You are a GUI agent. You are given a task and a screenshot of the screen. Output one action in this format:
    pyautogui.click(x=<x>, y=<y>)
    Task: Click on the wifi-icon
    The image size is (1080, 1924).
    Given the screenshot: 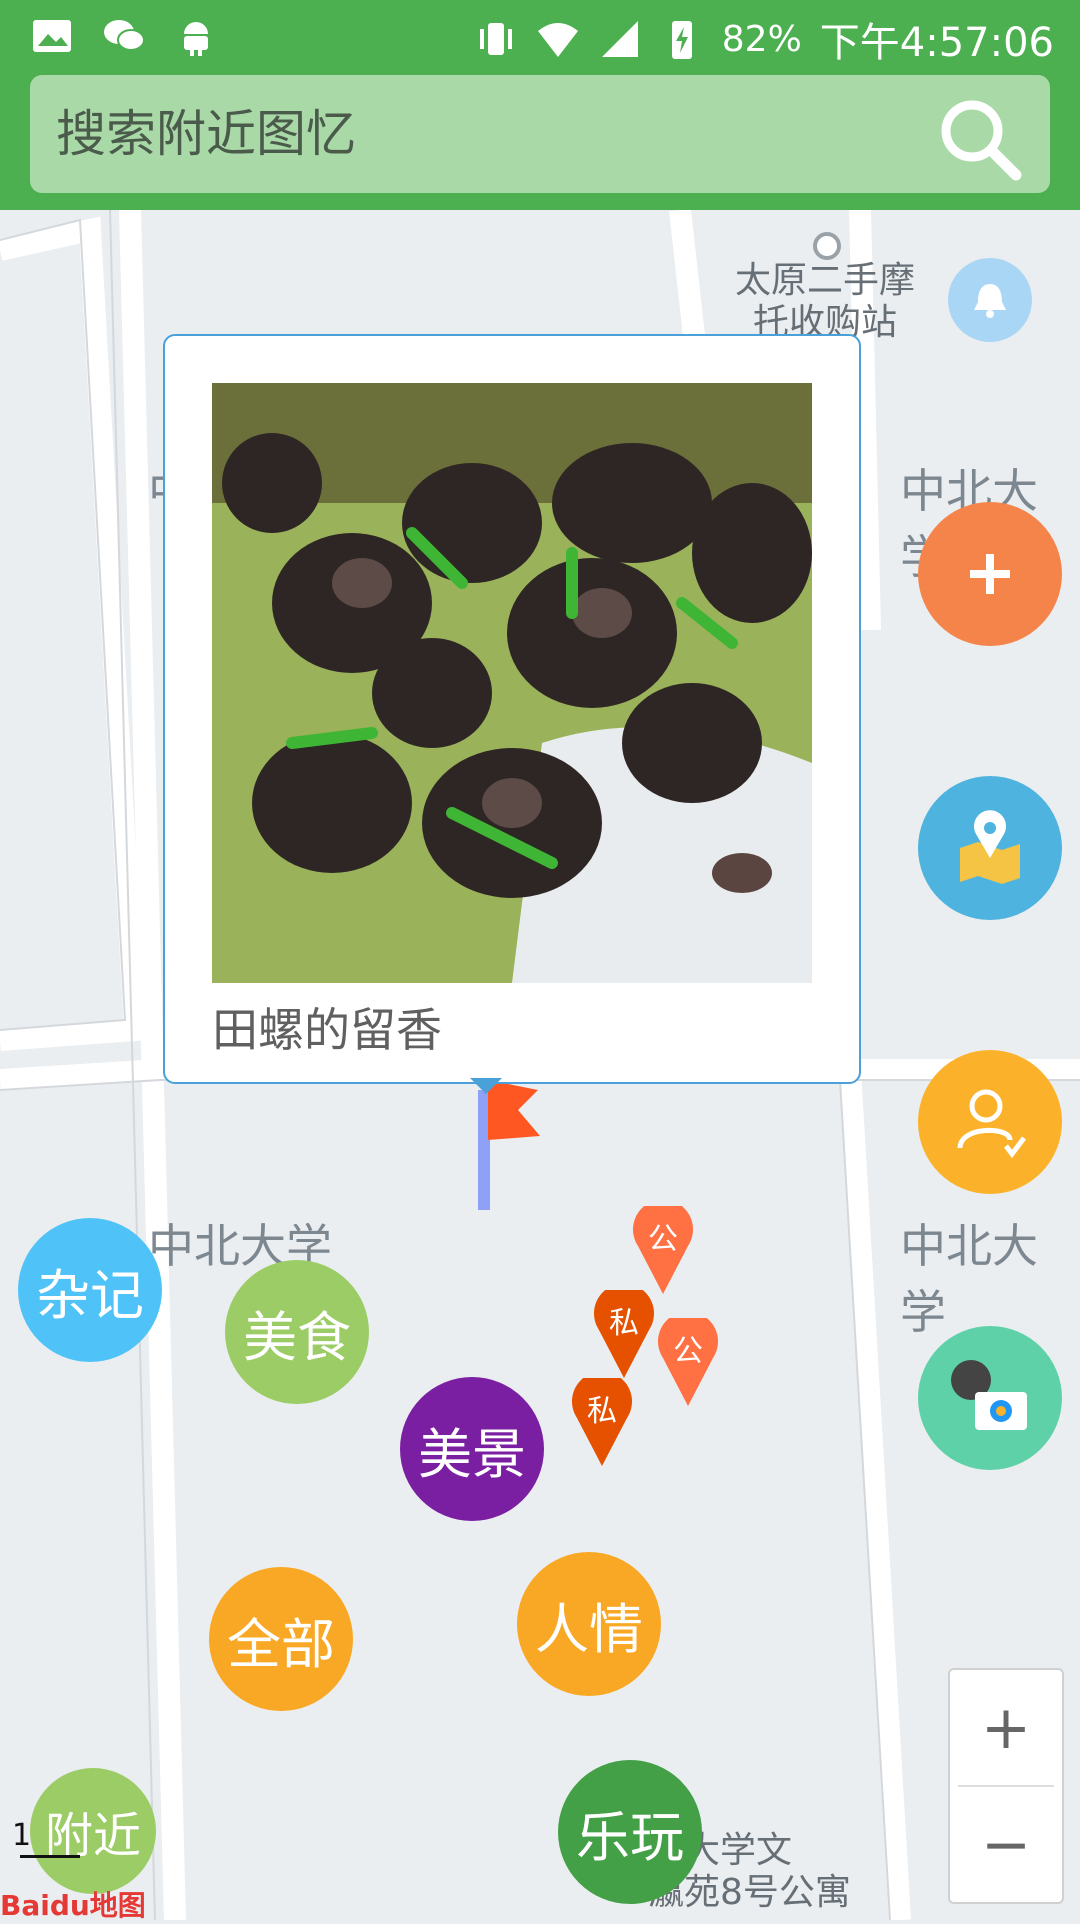 What is the action you would take?
    pyautogui.click(x=557, y=40)
    